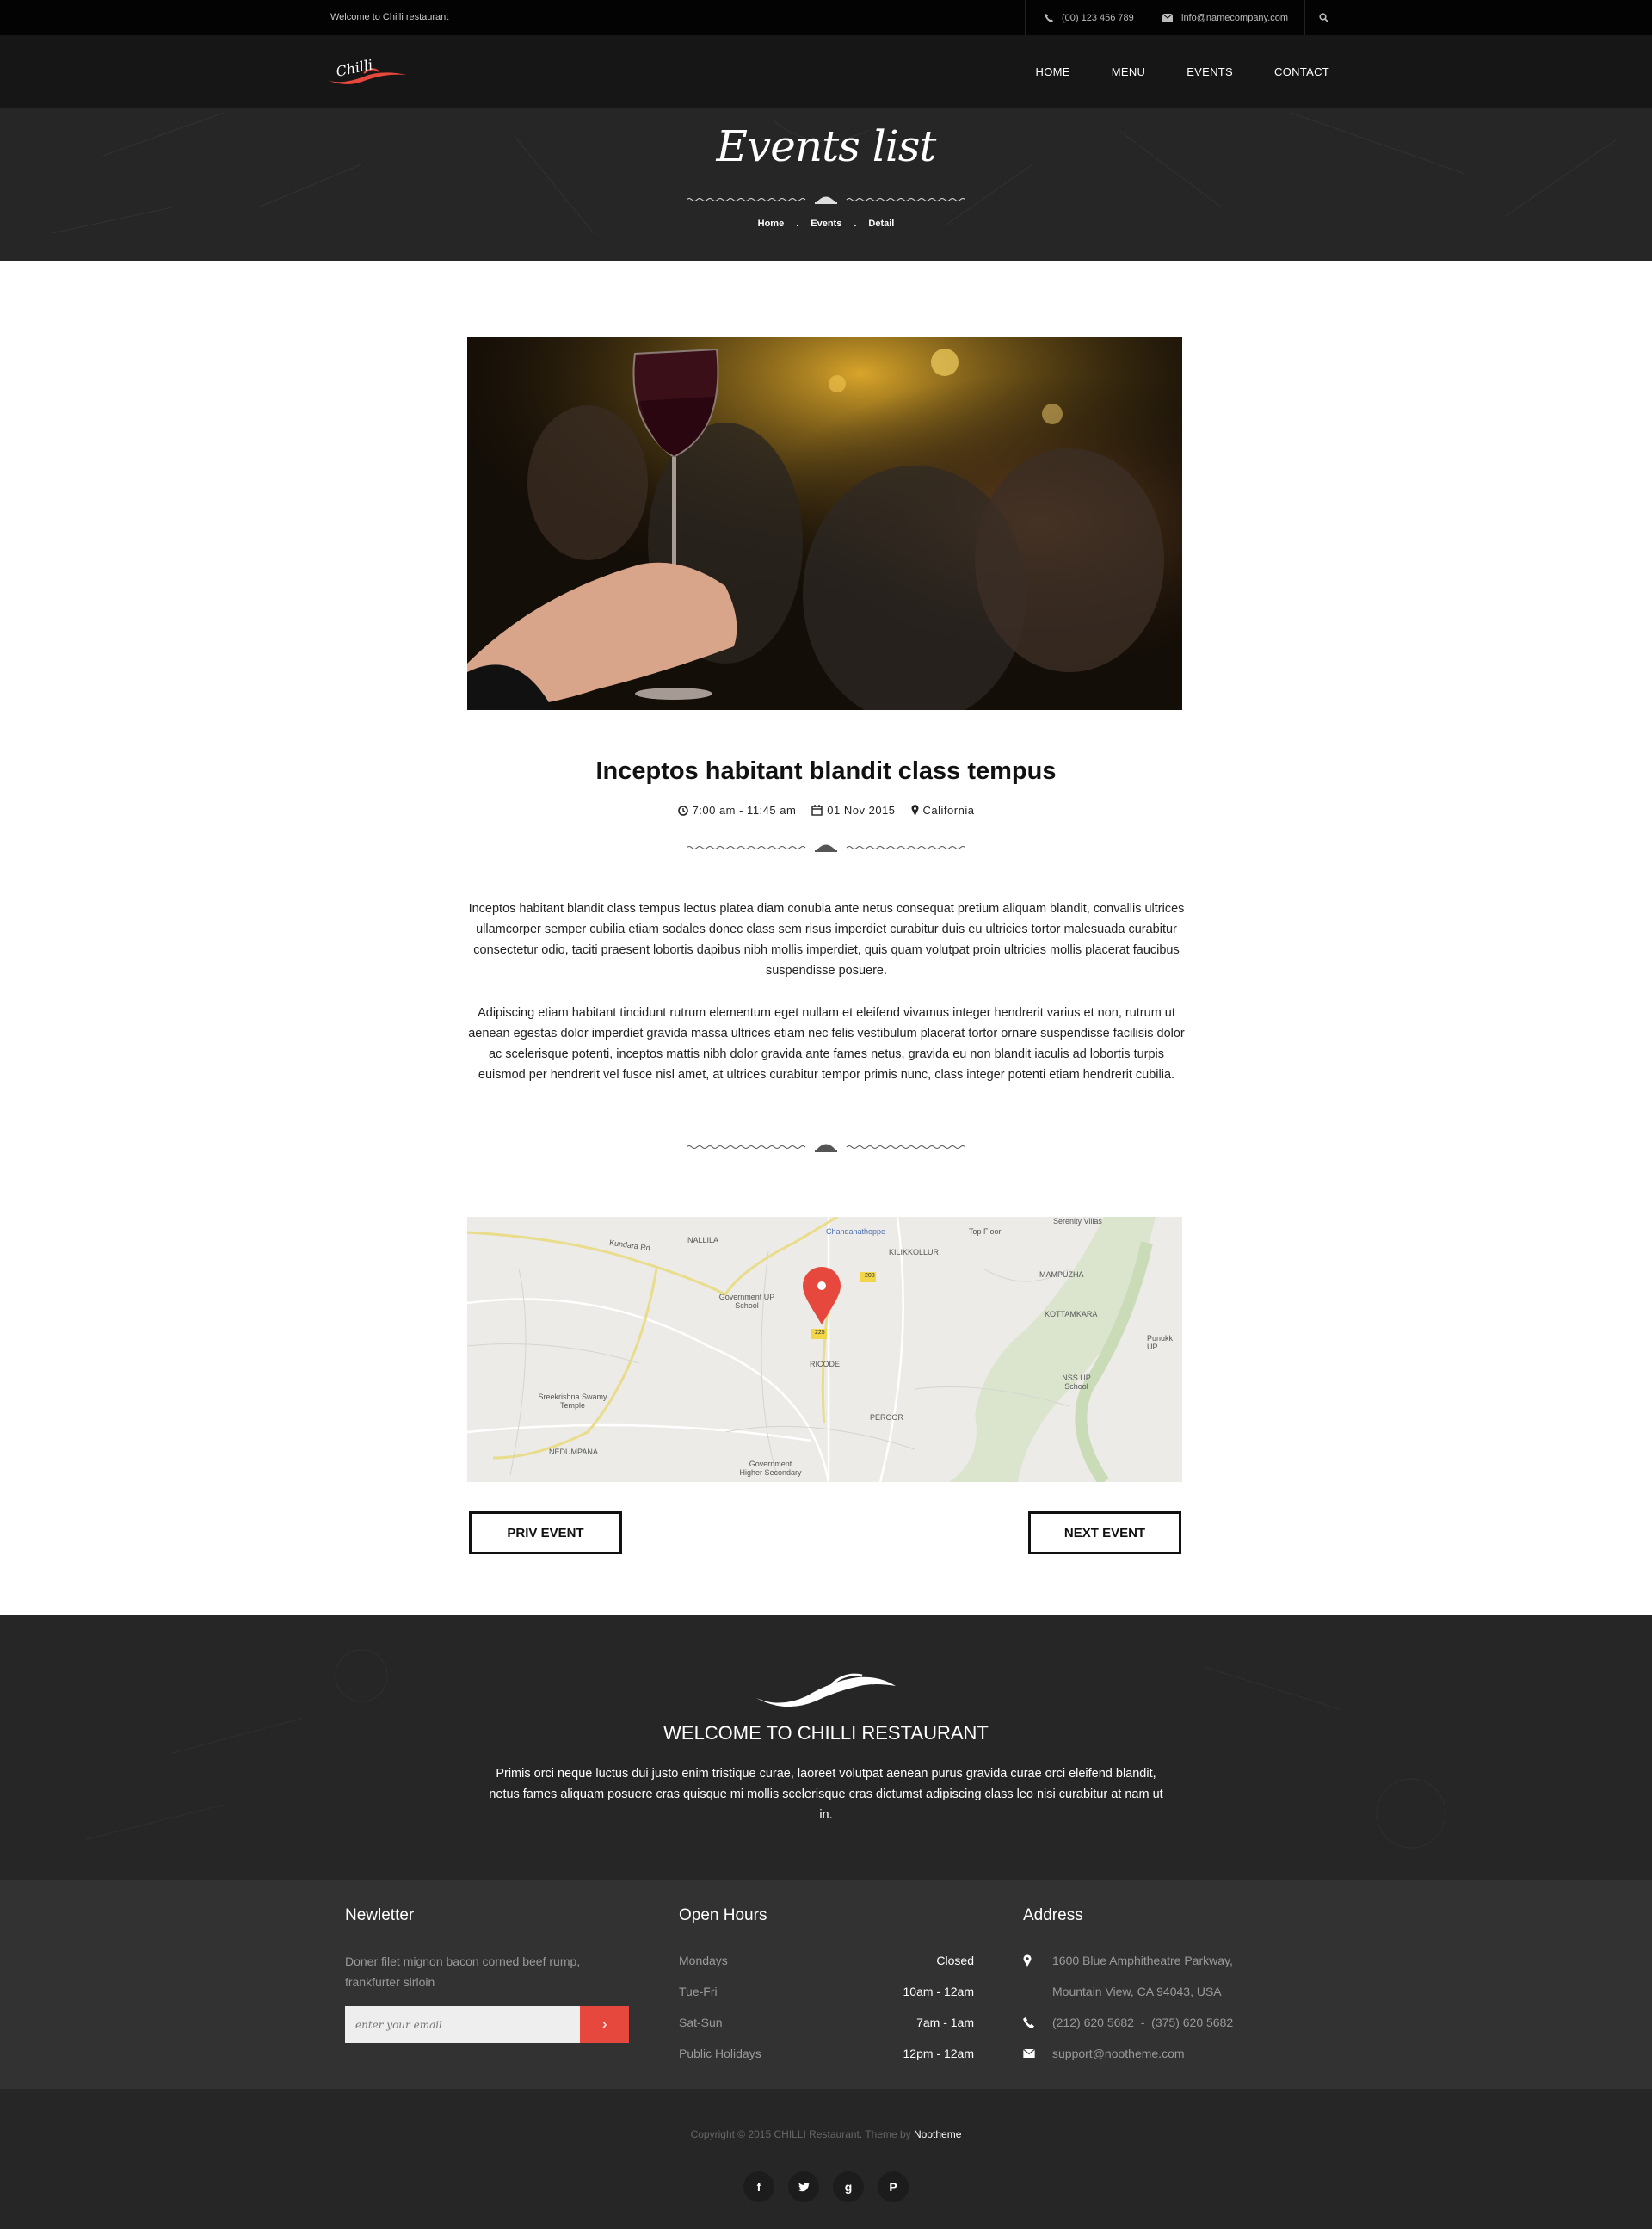 The image size is (1652, 2229). I want to click on nav-events: EVENTS, so click(1210, 71).